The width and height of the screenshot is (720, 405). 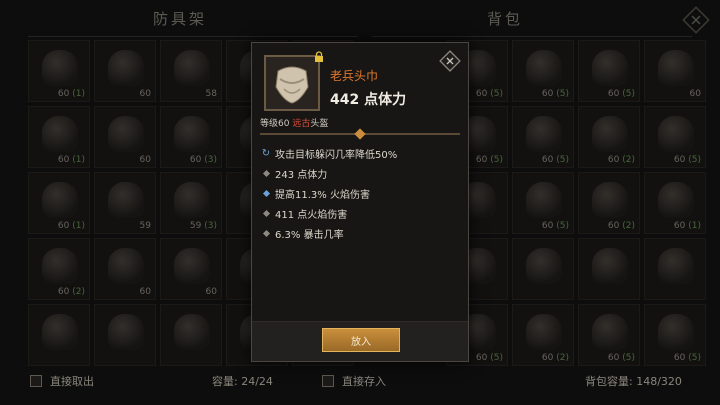 What do you see at coordinates (36, 381) in the screenshot?
I see `take-out-checkbox` at bounding box center [36, 381].